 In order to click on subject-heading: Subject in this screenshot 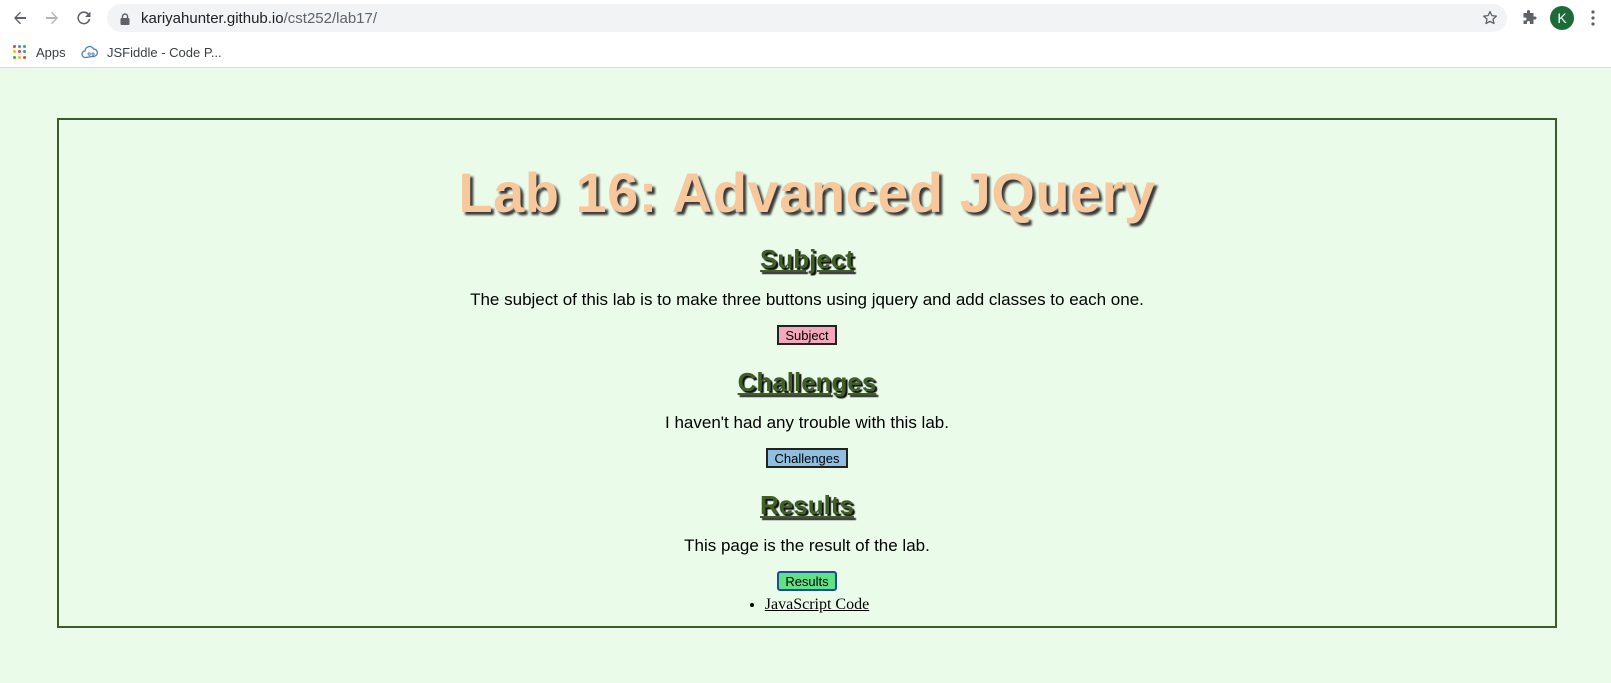, I will do `click(807, 259)`.